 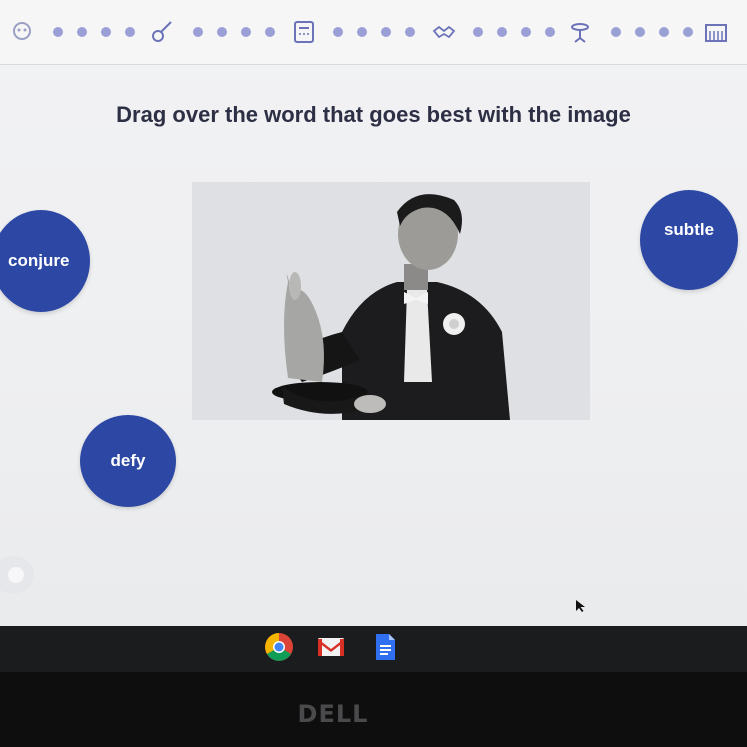 I want to click on word-choice-conjure: conjure, so click(x=45, y=261).